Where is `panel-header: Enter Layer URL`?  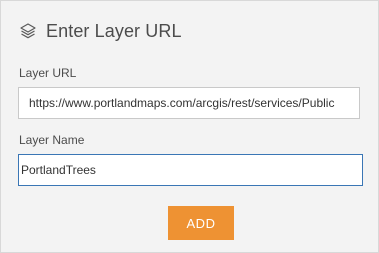 panel-header: Enter Layer URL is located at coordinates (100, 31).